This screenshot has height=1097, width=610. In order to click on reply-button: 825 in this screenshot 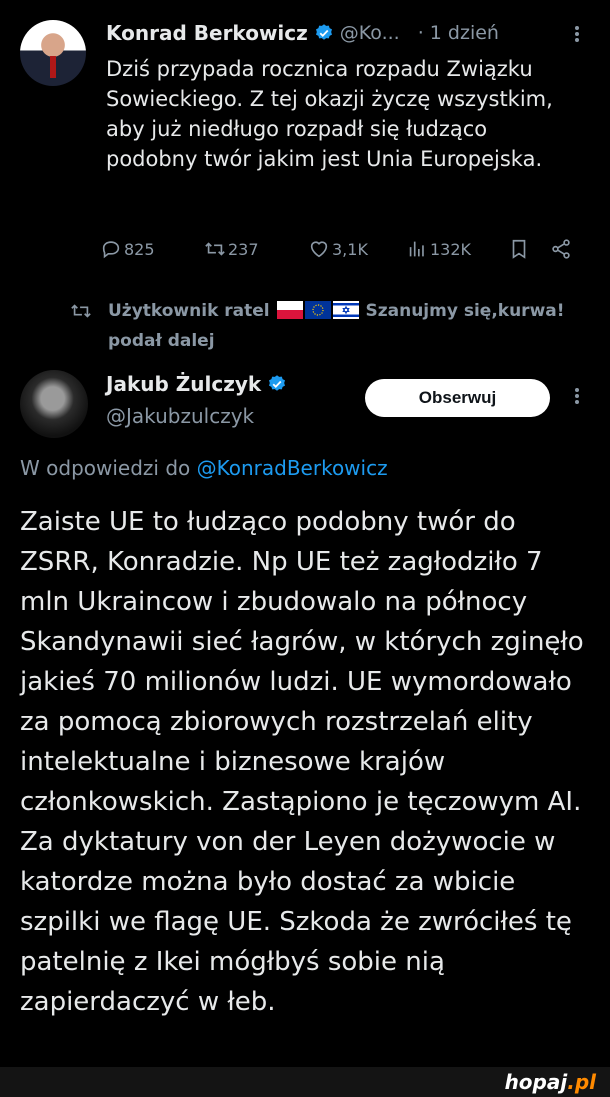, I will do `click(127, 249)`.